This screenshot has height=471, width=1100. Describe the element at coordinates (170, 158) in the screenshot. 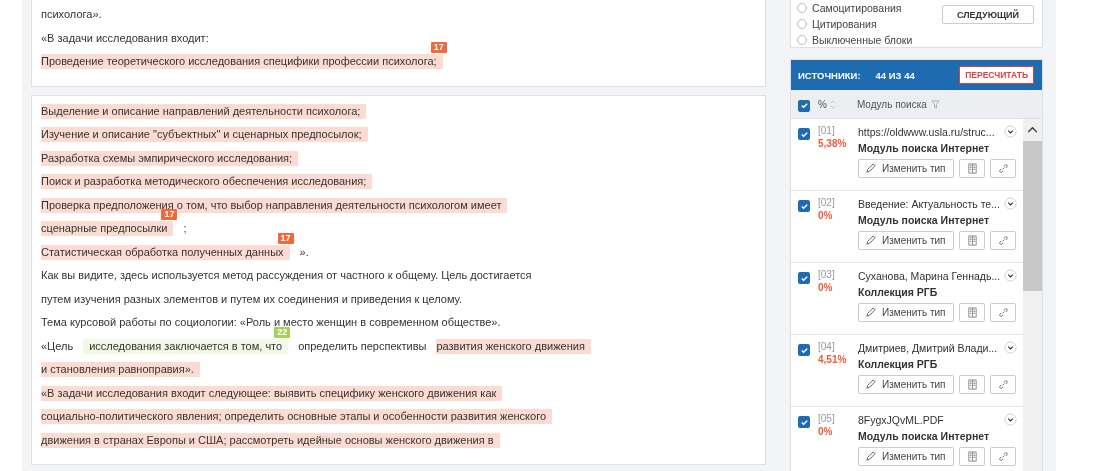

I see `highlighted-text: Разработка схемы эмпирического исследования;` at that location.